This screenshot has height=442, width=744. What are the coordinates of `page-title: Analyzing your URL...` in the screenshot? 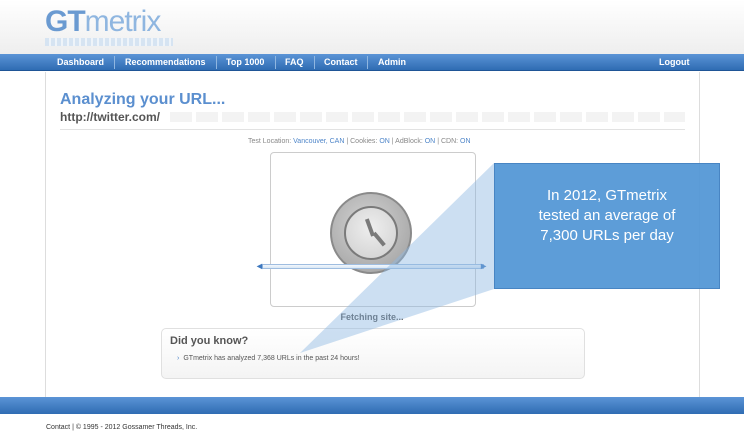 It's located at (143, 99).